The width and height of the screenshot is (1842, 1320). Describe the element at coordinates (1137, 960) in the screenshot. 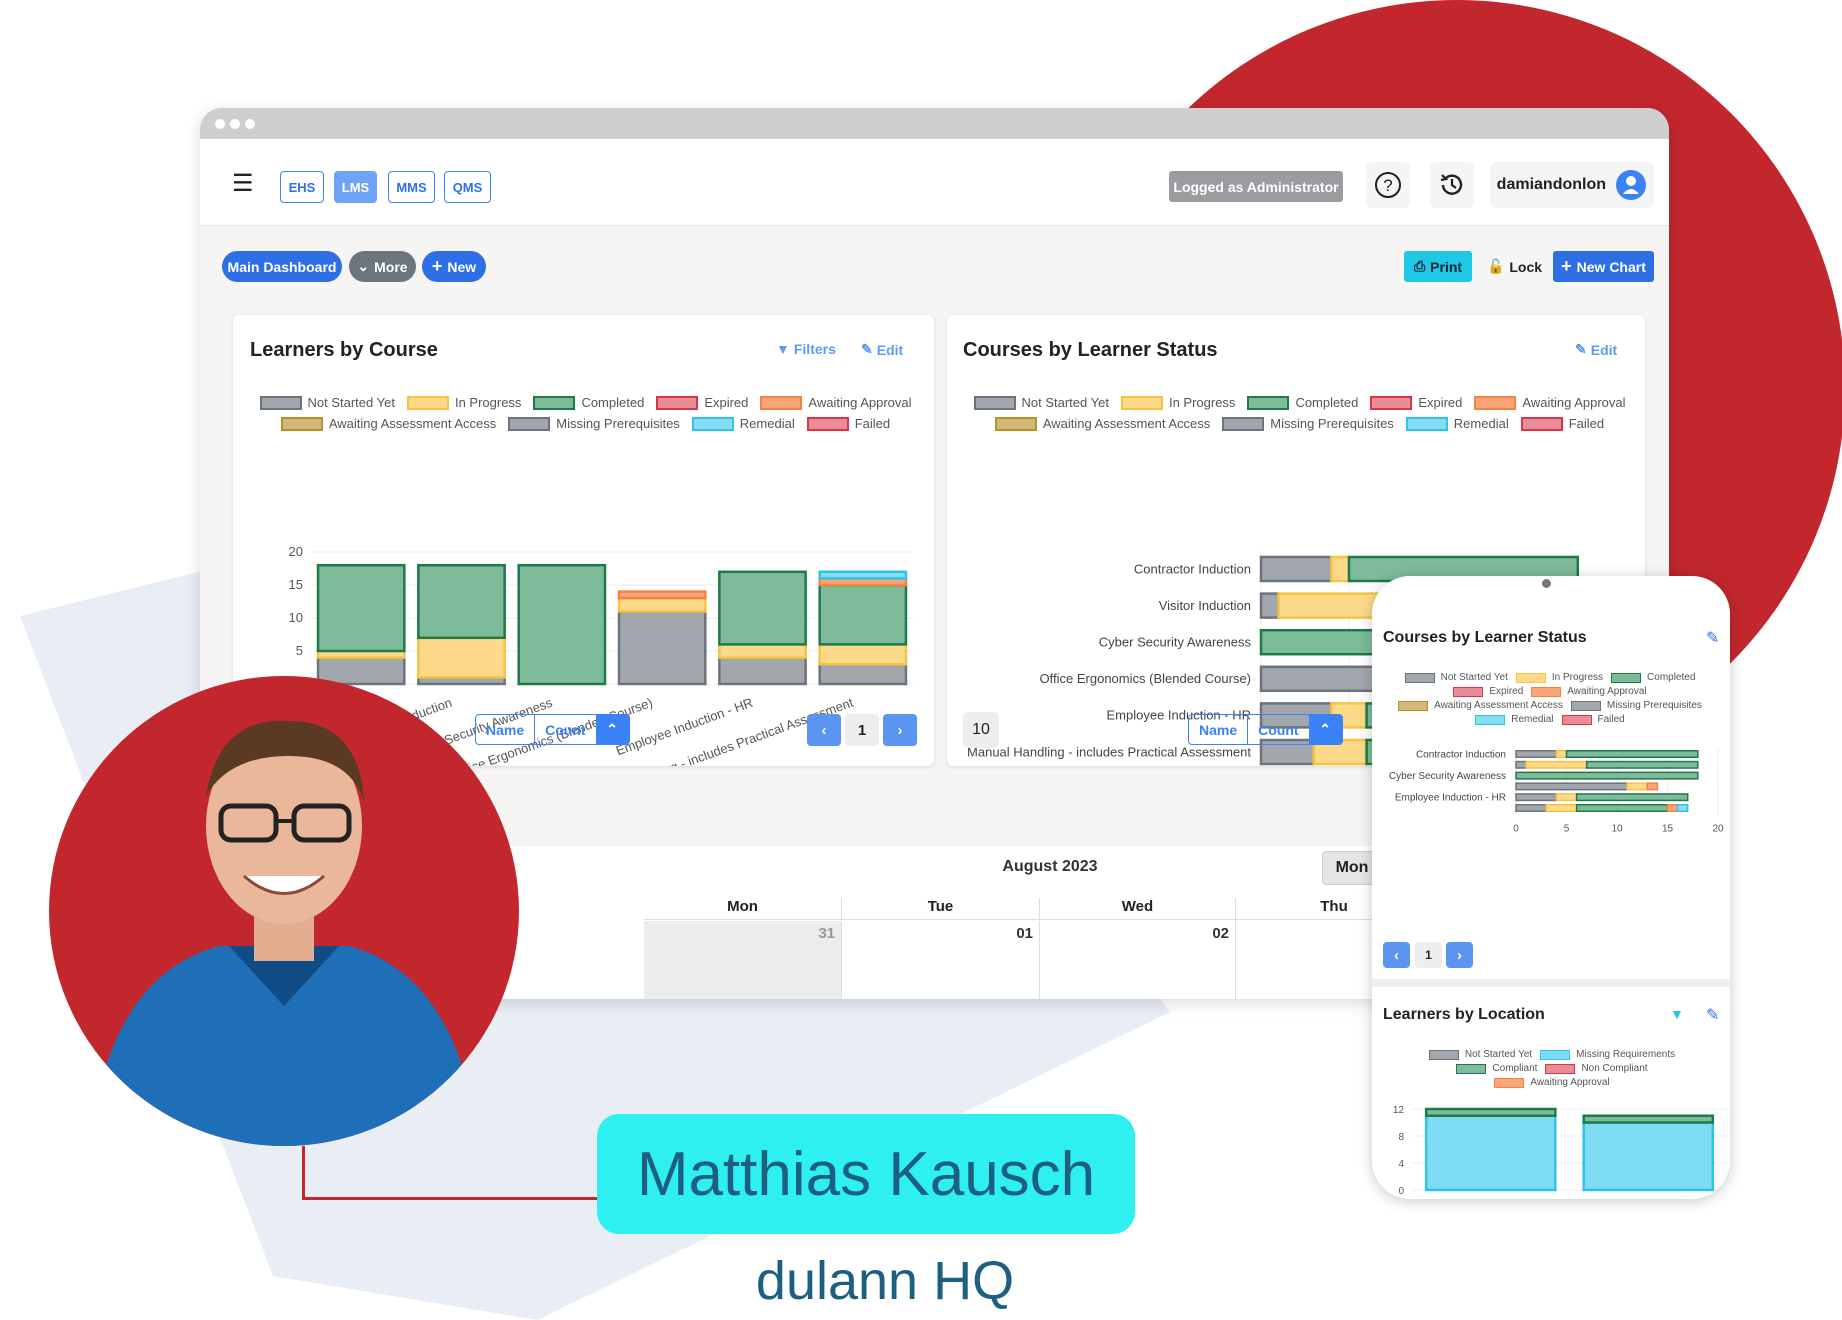

I see `calendar-day-cell: 02` at that location.